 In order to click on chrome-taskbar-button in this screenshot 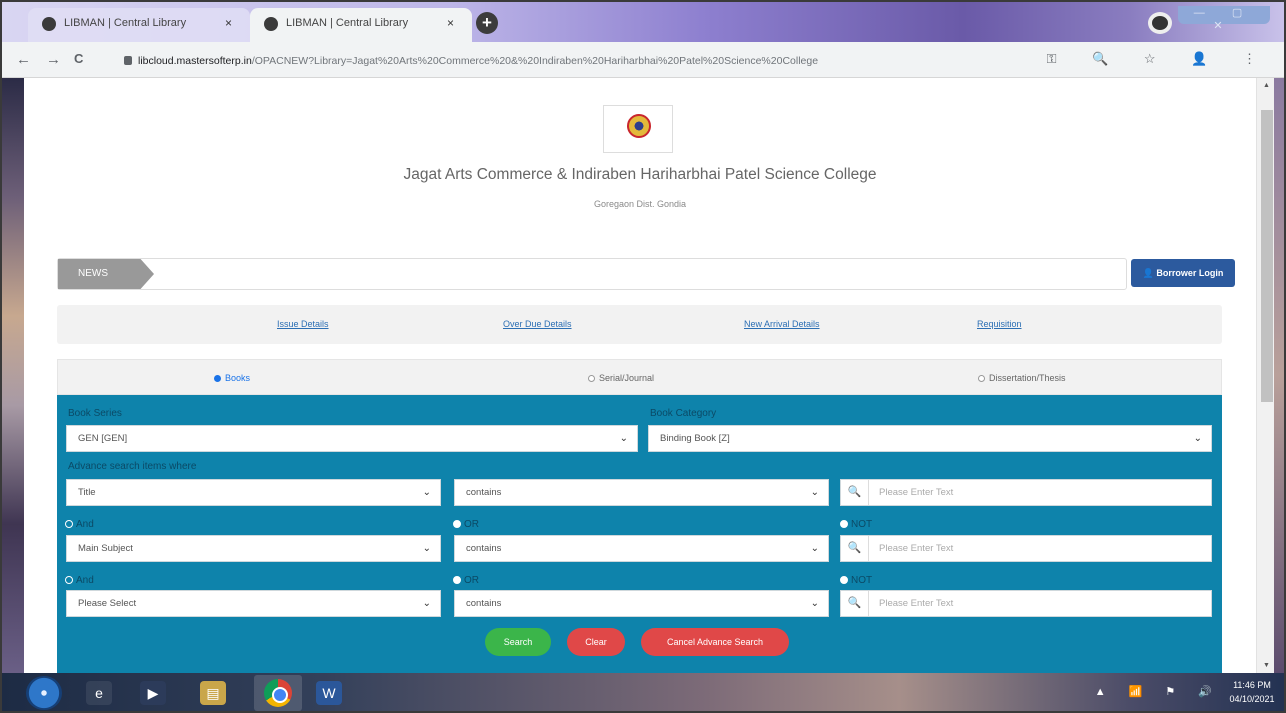, I will do `click(278, 693)`.